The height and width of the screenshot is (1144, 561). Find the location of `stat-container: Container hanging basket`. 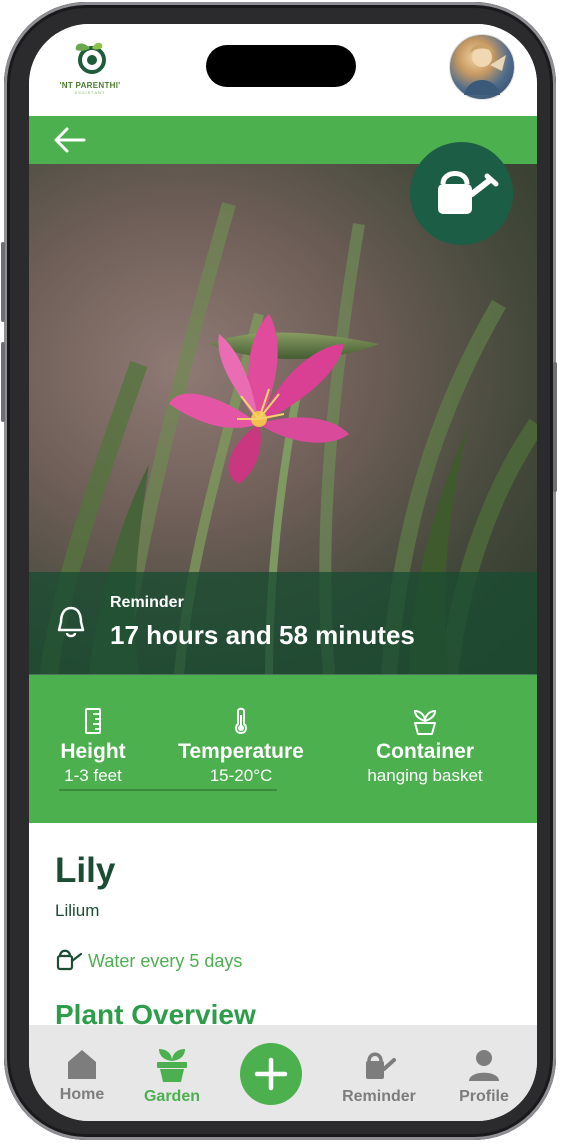

stat-container: Container hanging basket is located at coordinates (425, 747).